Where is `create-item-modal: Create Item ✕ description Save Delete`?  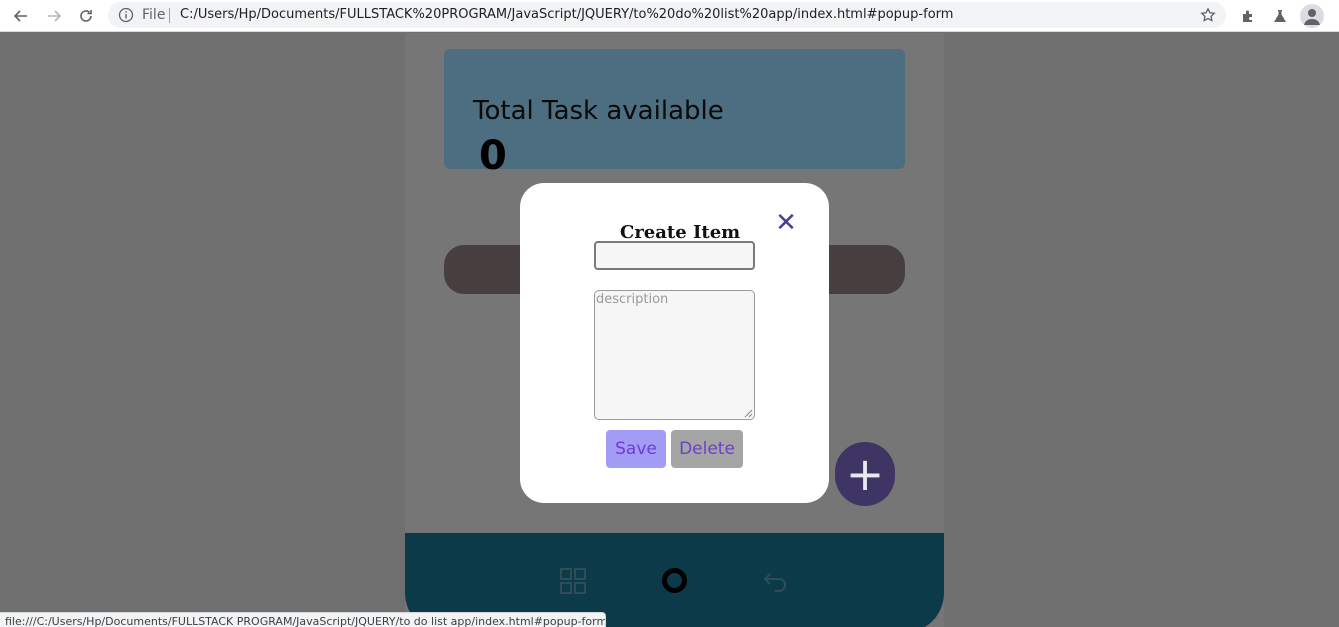
create-item-modal: Create Item ✕ description Save Delete is located at coordinates (674, 343).